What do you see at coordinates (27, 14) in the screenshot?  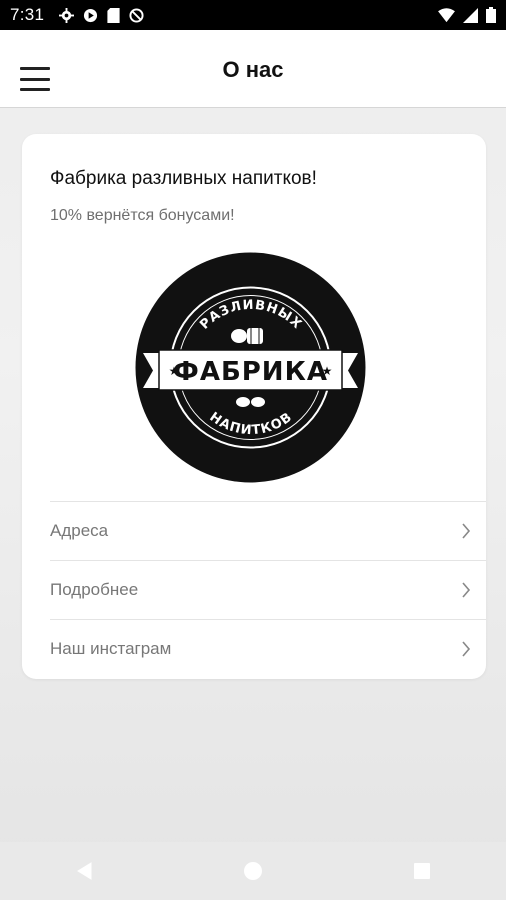 I see `status-time: 7:31` at bounding box center [27, 14].